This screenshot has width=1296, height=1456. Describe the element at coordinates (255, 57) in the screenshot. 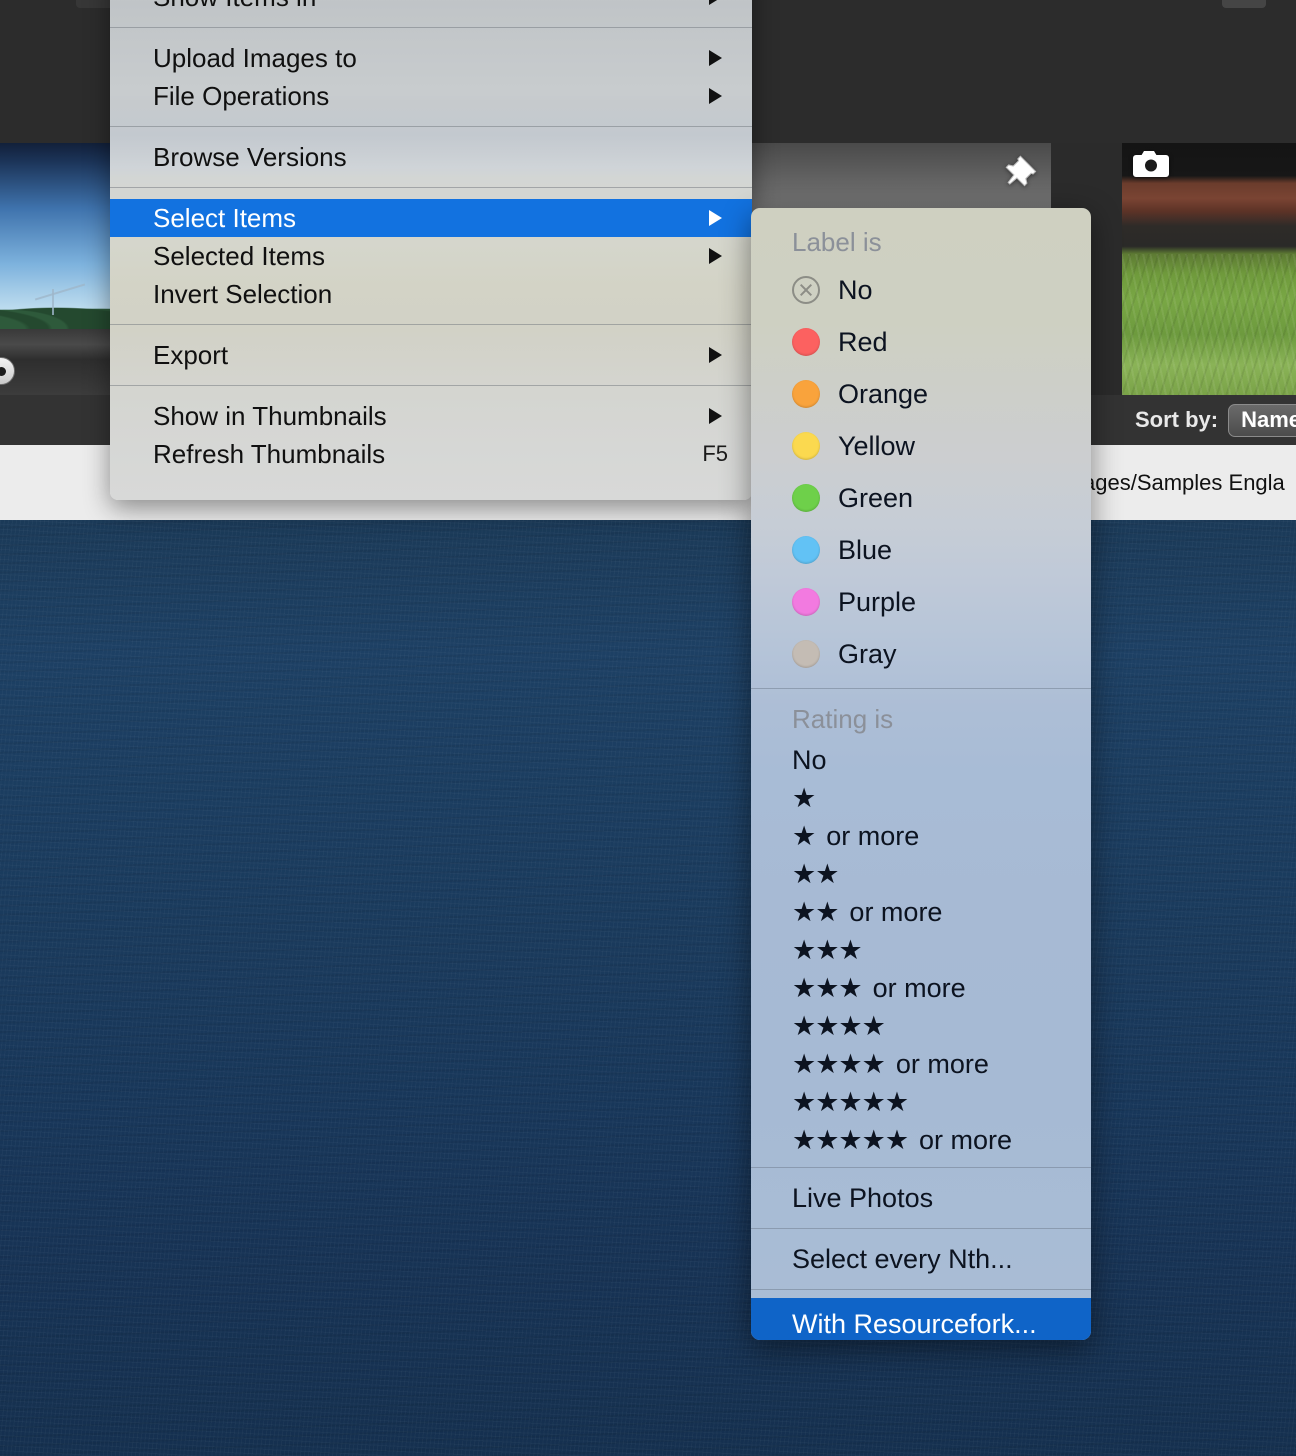

I see `menu-item-label: Upload Images to` at that location.